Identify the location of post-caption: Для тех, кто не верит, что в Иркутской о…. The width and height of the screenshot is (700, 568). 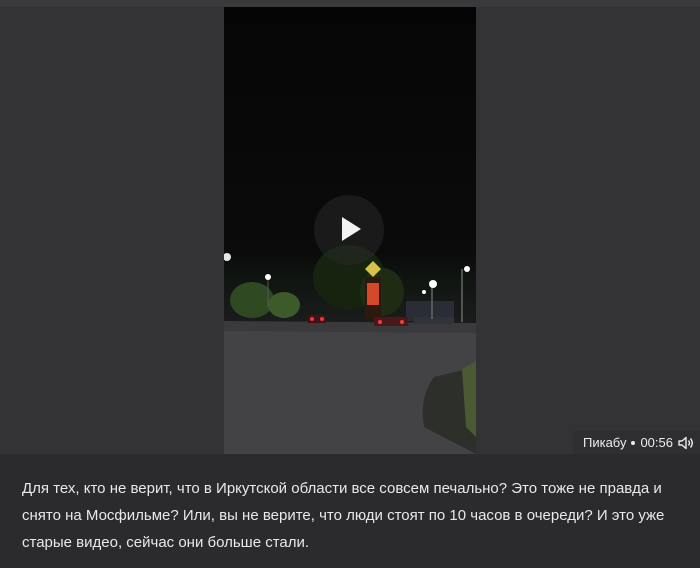
(343, 515).